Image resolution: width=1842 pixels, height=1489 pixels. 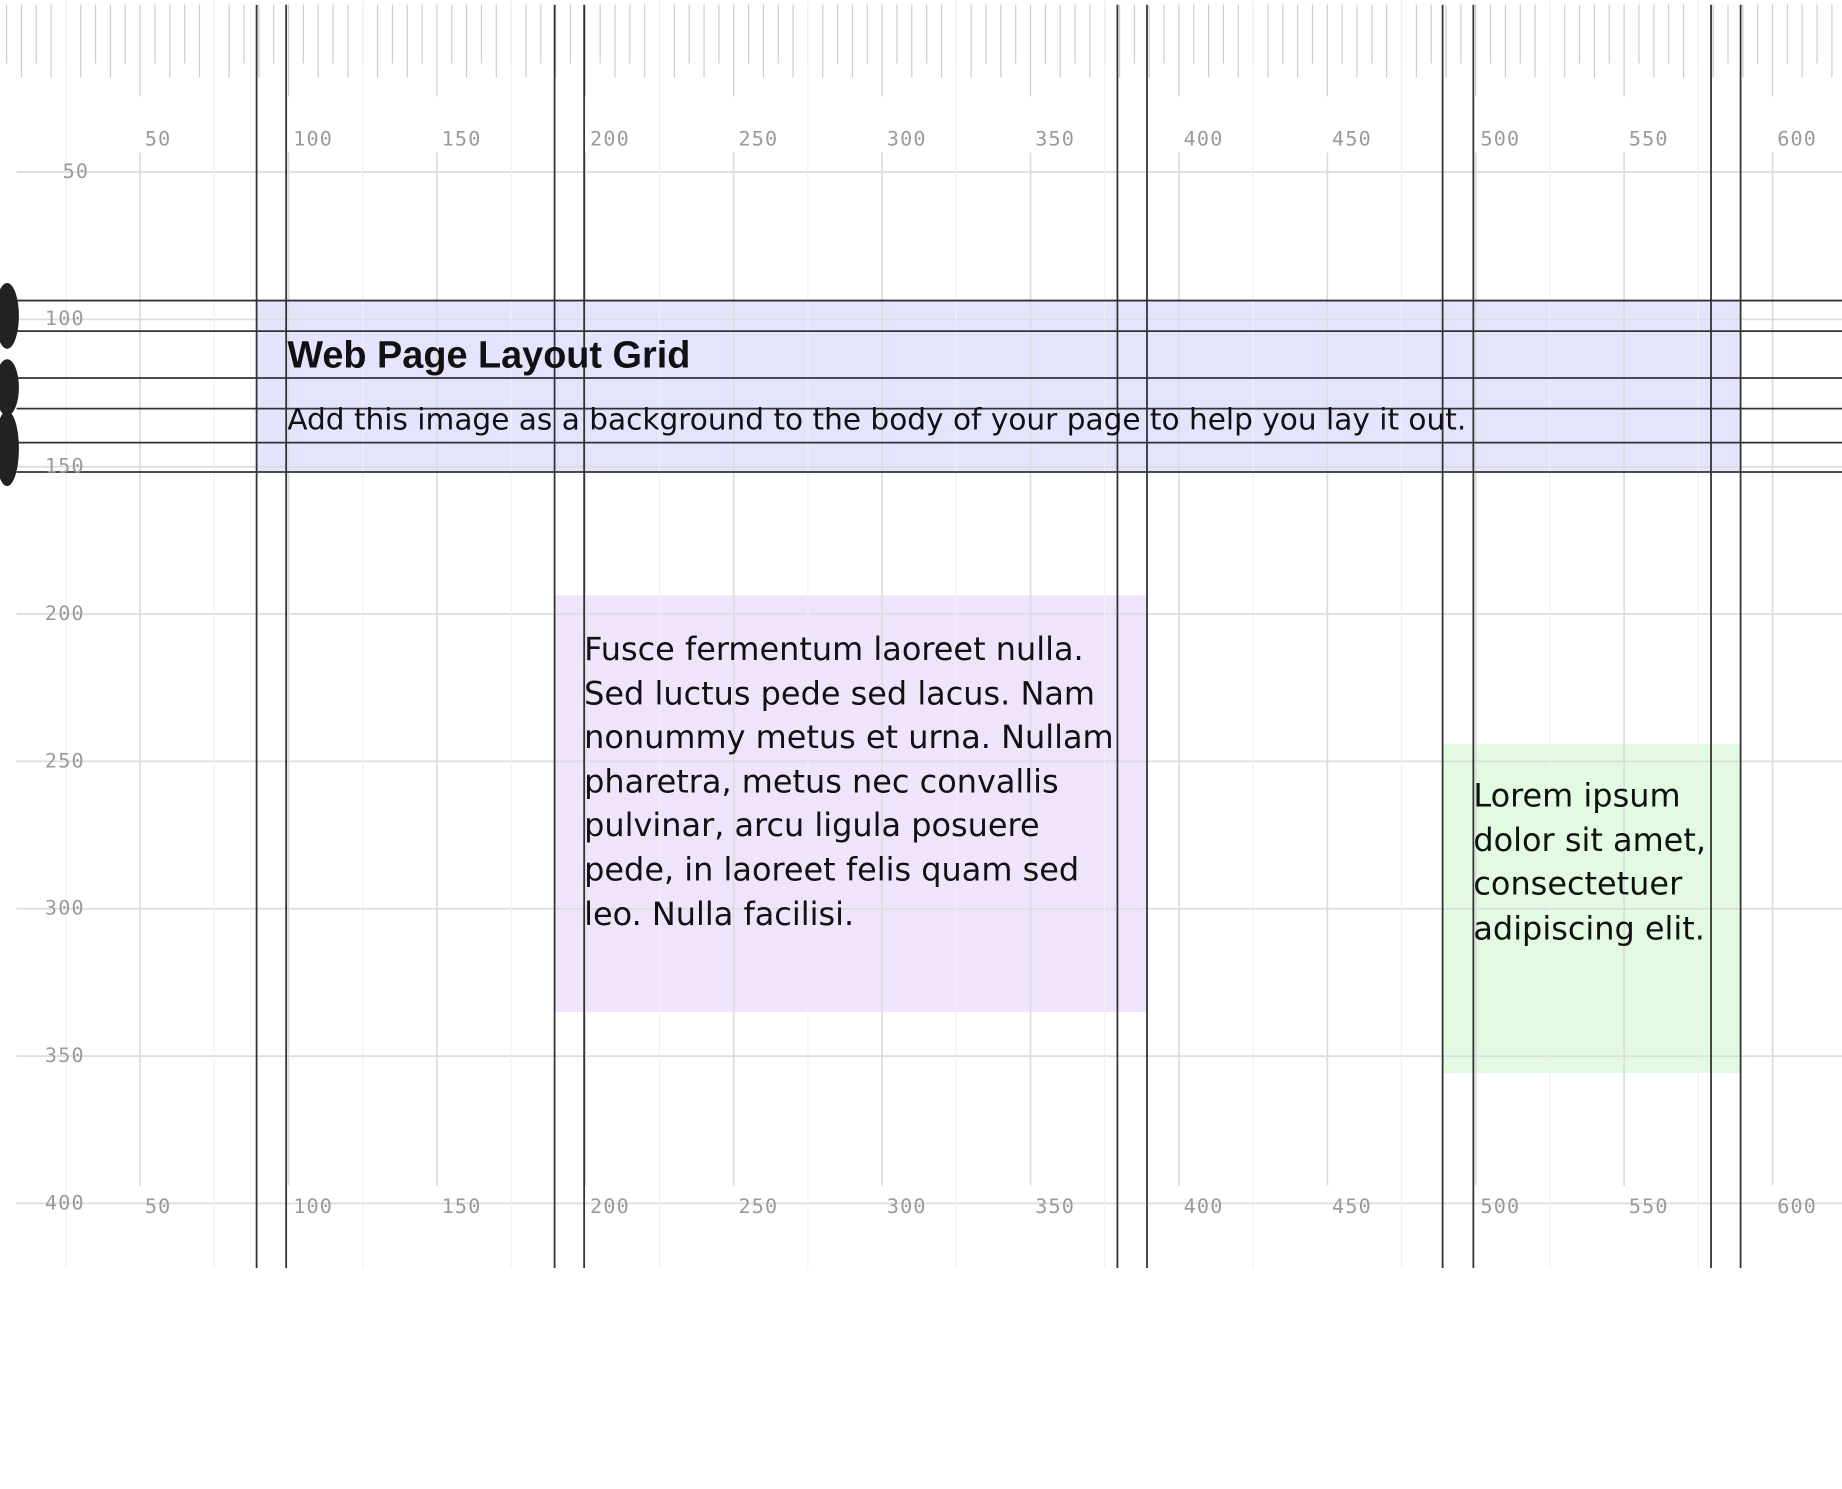 I want to click on ruler-label-top: 100, so click(x=313, y=139).